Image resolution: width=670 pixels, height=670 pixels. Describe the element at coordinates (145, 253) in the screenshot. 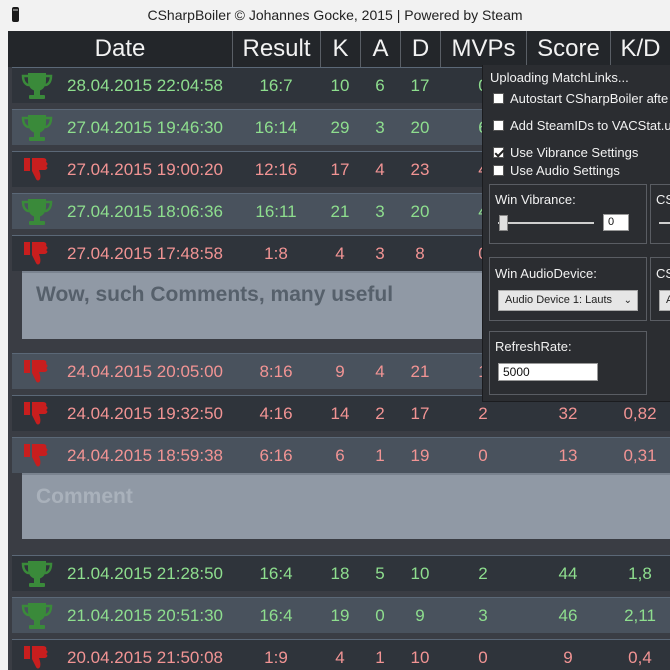

I see `match-date: 27.04.2015 17:48:58` at that location.